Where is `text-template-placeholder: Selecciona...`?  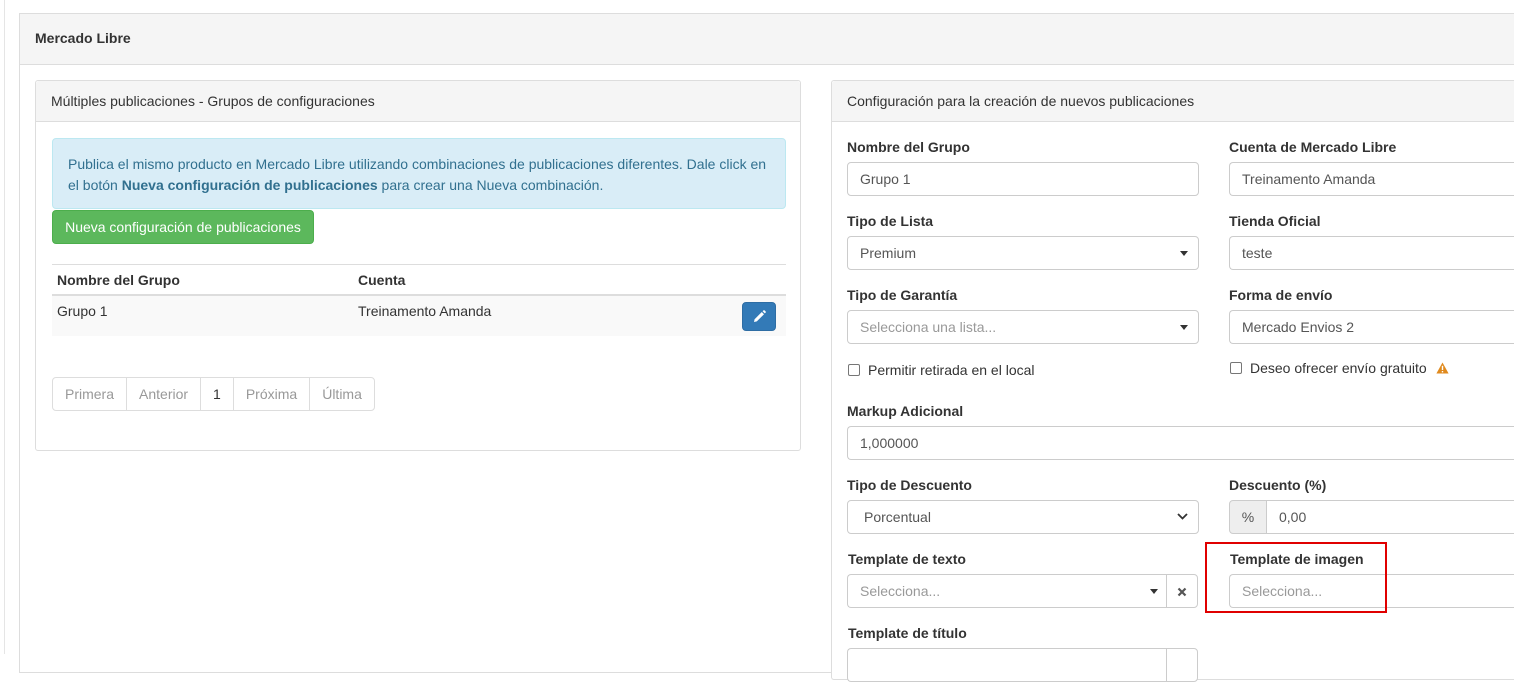
text-template-placeholder: Selecciona... is located at coordinates (900, 591).